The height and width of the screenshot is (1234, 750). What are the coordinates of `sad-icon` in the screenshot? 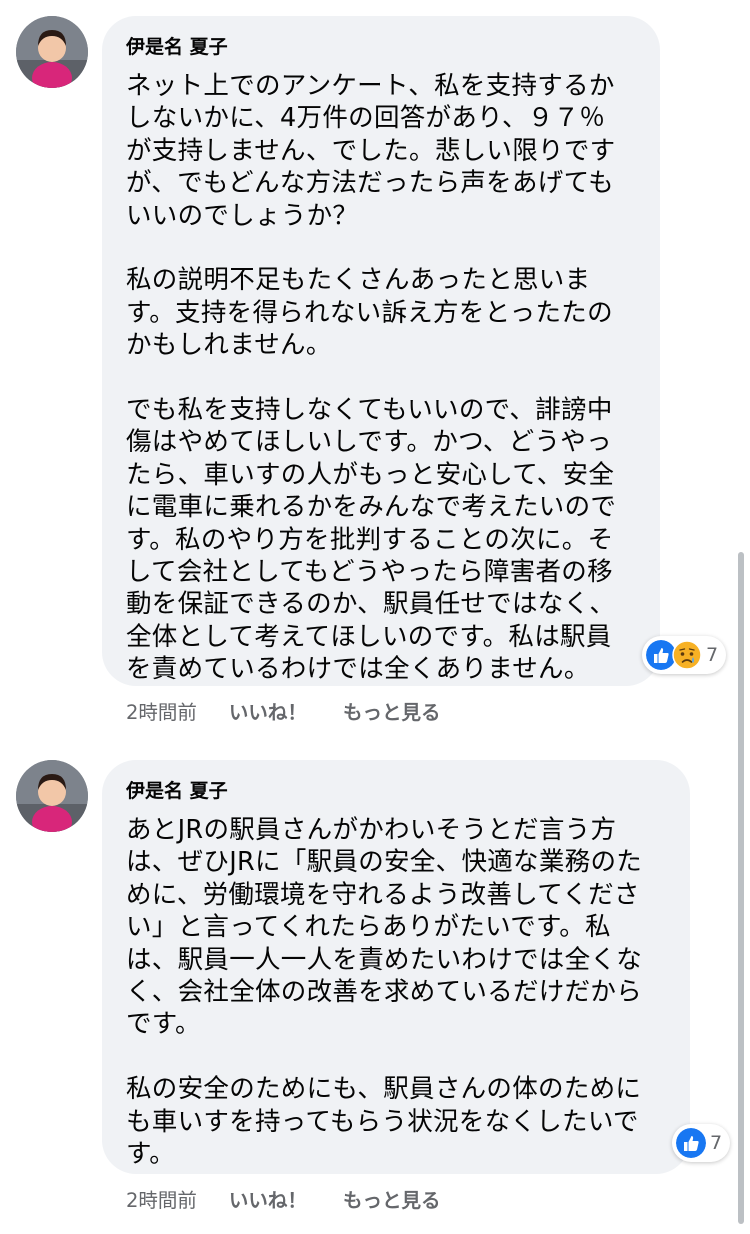 It's located at (687, 655).